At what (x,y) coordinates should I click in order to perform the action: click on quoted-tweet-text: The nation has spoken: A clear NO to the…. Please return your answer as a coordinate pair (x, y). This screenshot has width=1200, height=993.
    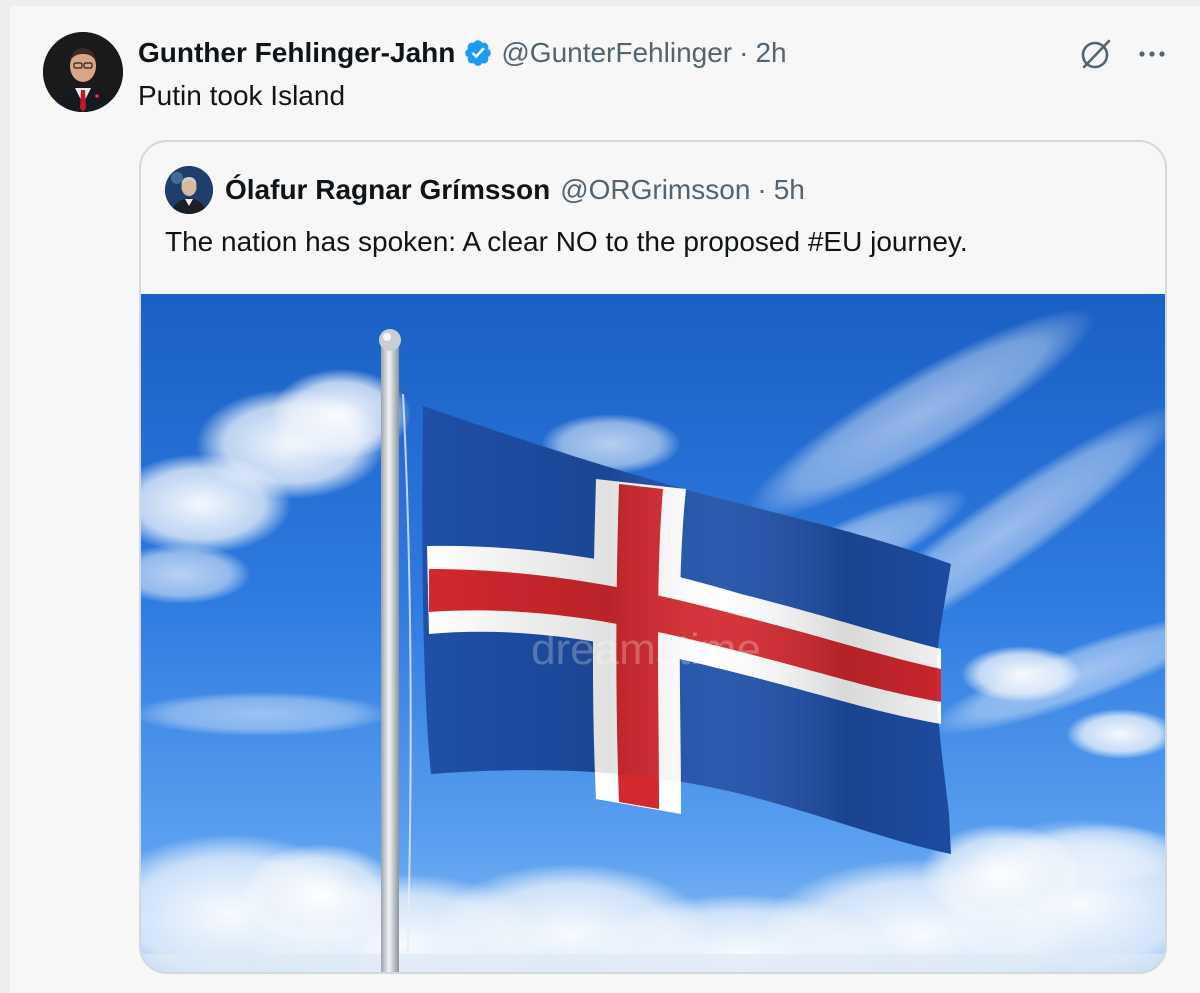
    Looking at the image, I should click on (566, 241).